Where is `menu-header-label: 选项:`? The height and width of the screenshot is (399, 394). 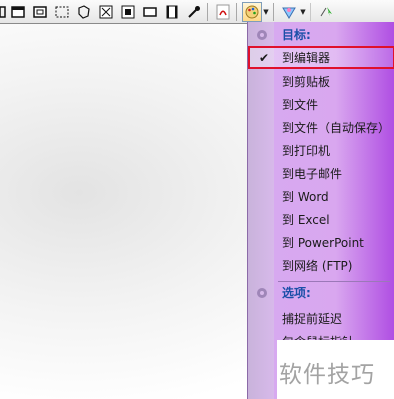
menu-header-label: 选项: is located at coordinates (296, 293).